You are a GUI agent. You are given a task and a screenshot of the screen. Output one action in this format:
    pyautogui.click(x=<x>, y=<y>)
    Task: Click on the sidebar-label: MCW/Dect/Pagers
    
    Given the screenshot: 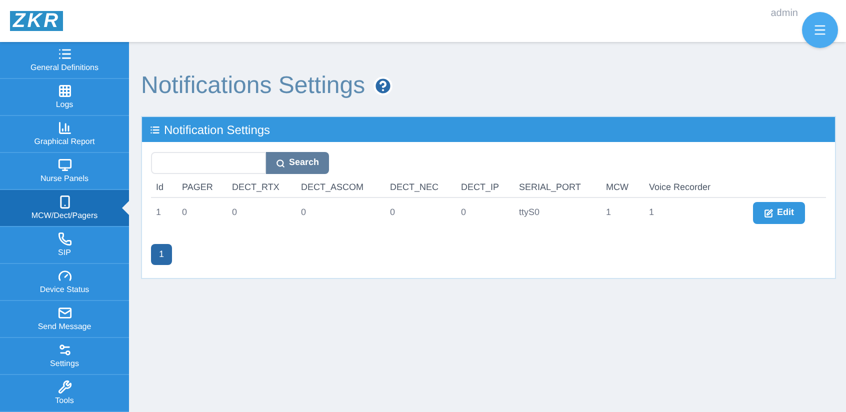 What is the action you would take?
    pyautogui.click(x=64, y=216)
    